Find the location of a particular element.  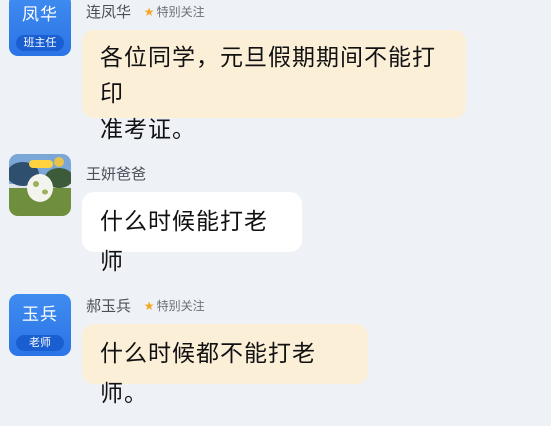

avatar: 玉兵 老师 is located at coordinates (40, 325).